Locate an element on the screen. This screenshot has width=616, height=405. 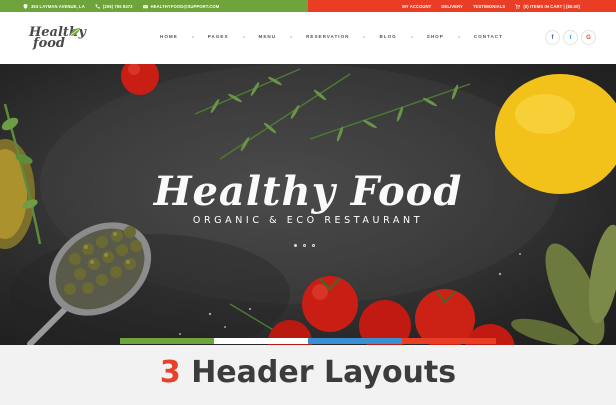
nav-menu: MENU is located at coordinates (268, 36).